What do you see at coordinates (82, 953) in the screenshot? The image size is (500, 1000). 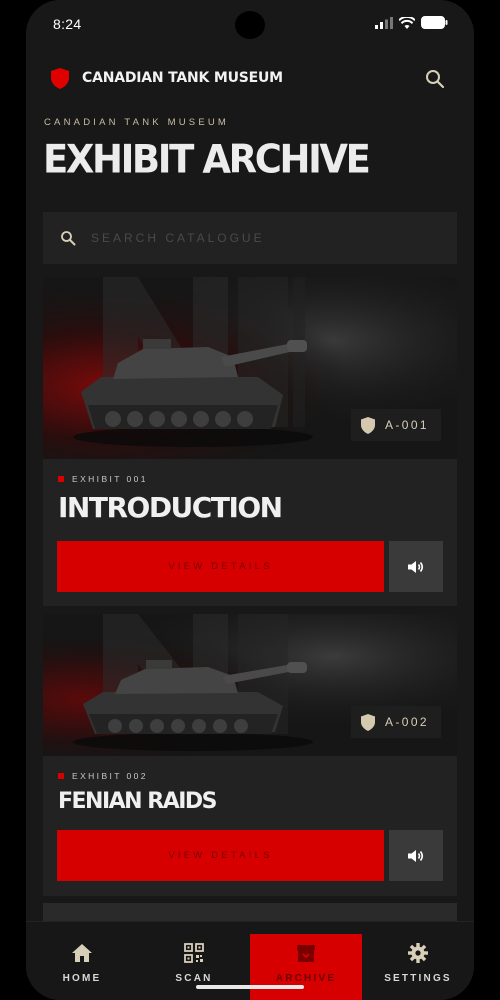 I see `home-icon` at bounding box center [82, 953].